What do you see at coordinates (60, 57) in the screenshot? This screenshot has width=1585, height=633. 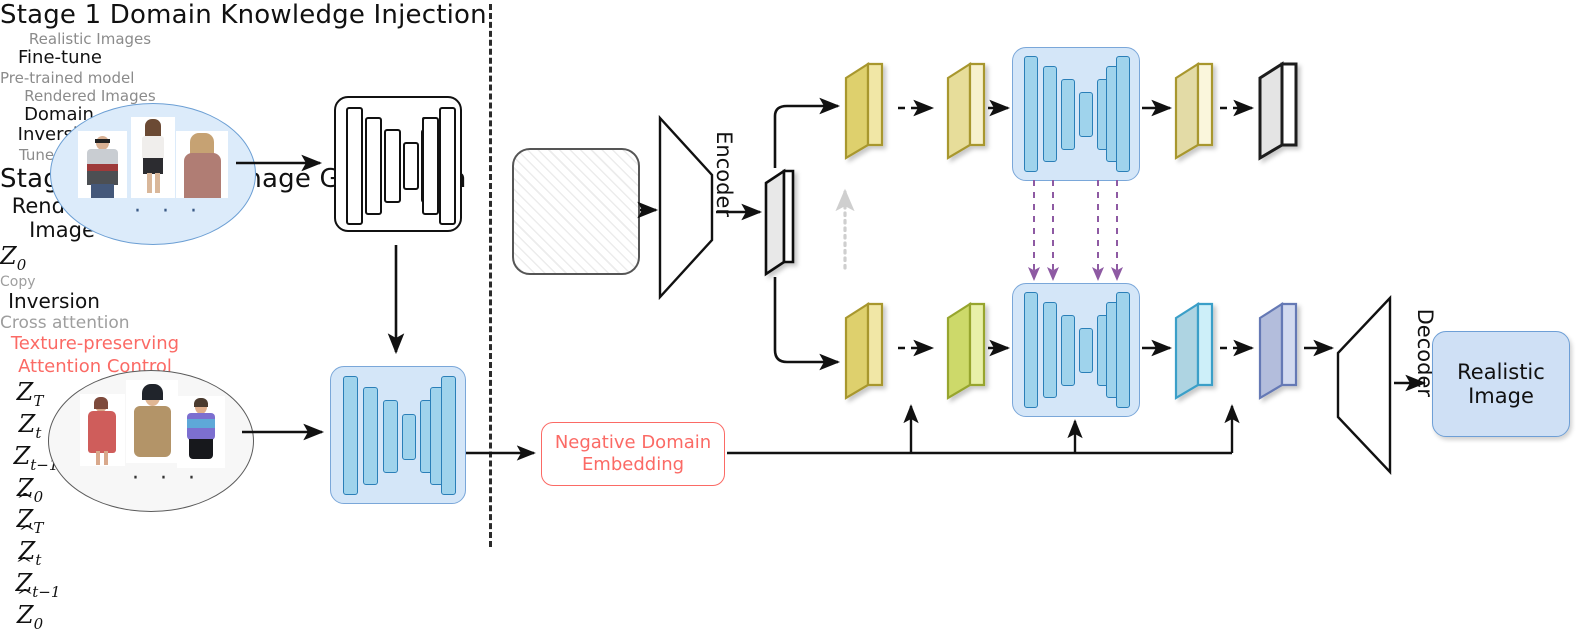 I see `fine-tune-label: Fine-tune` at bounding box center [60, 57].